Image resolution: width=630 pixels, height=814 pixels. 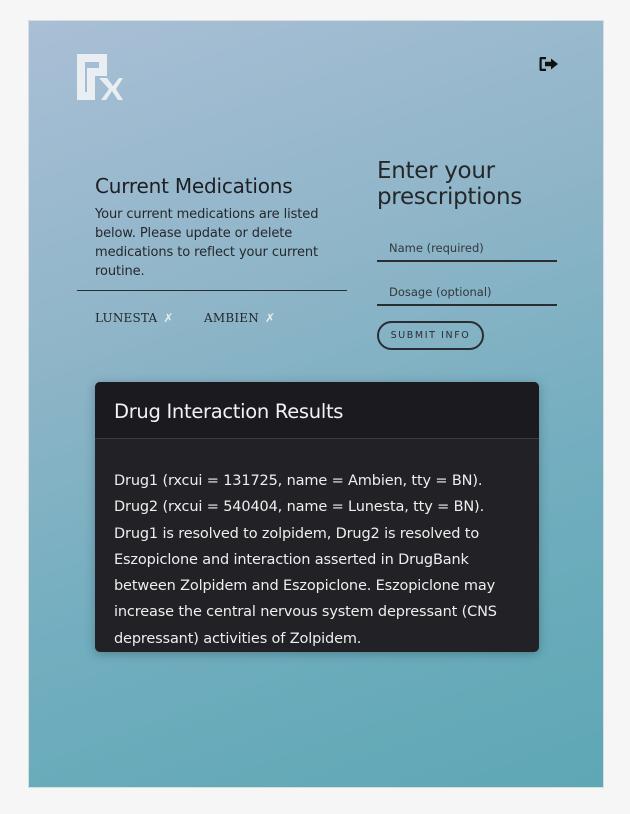 I want to click on rx-logo-icon, so click(x=100, y=77).